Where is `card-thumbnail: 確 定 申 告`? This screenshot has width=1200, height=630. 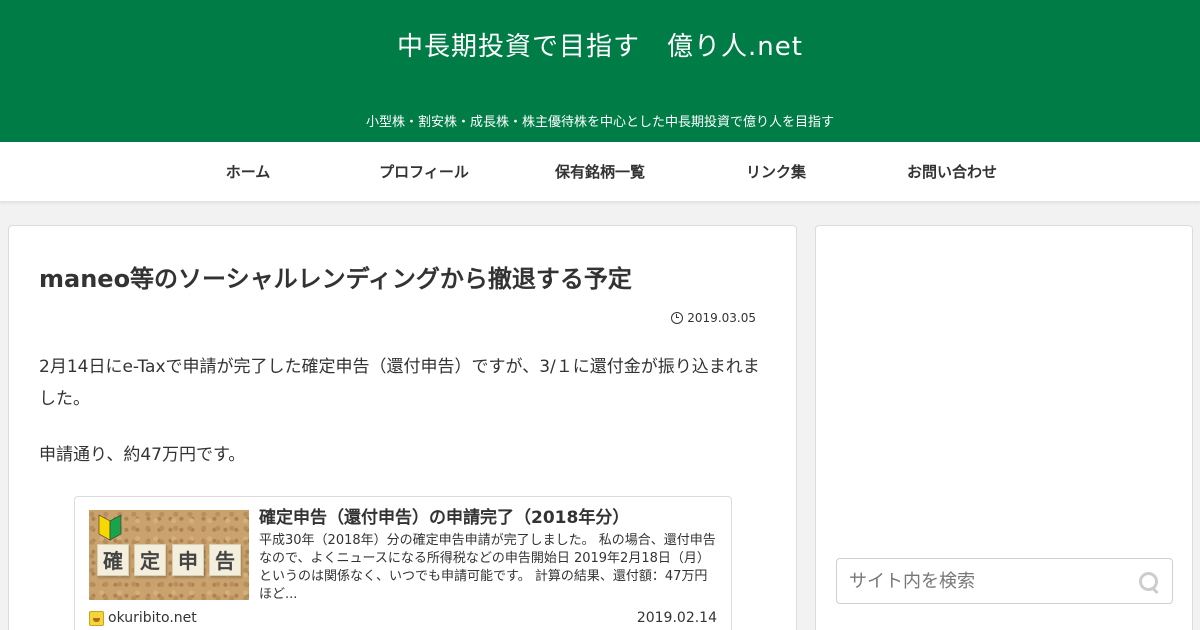
card-thumbnail: 確 定 申 告 is located at coordinates (169, 555).